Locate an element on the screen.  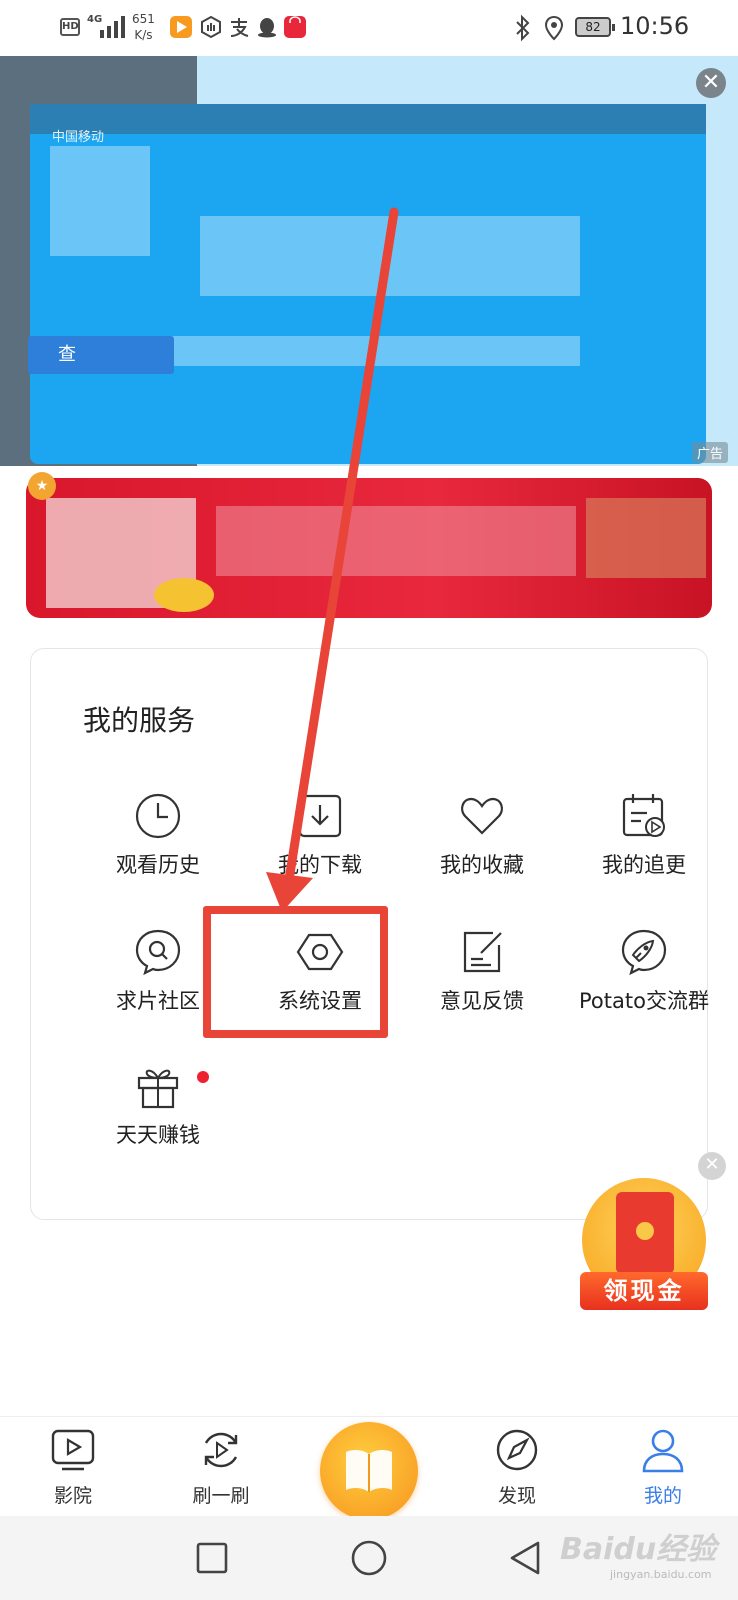
huawei-store-icon is located at coordinates (295, 27).